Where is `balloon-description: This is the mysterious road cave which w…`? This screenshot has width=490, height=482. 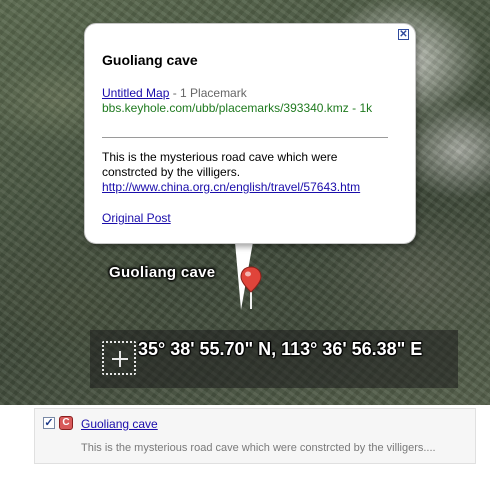
balloon-description: This is the mysterious road cave which w… is located at coordinates (247, 172).